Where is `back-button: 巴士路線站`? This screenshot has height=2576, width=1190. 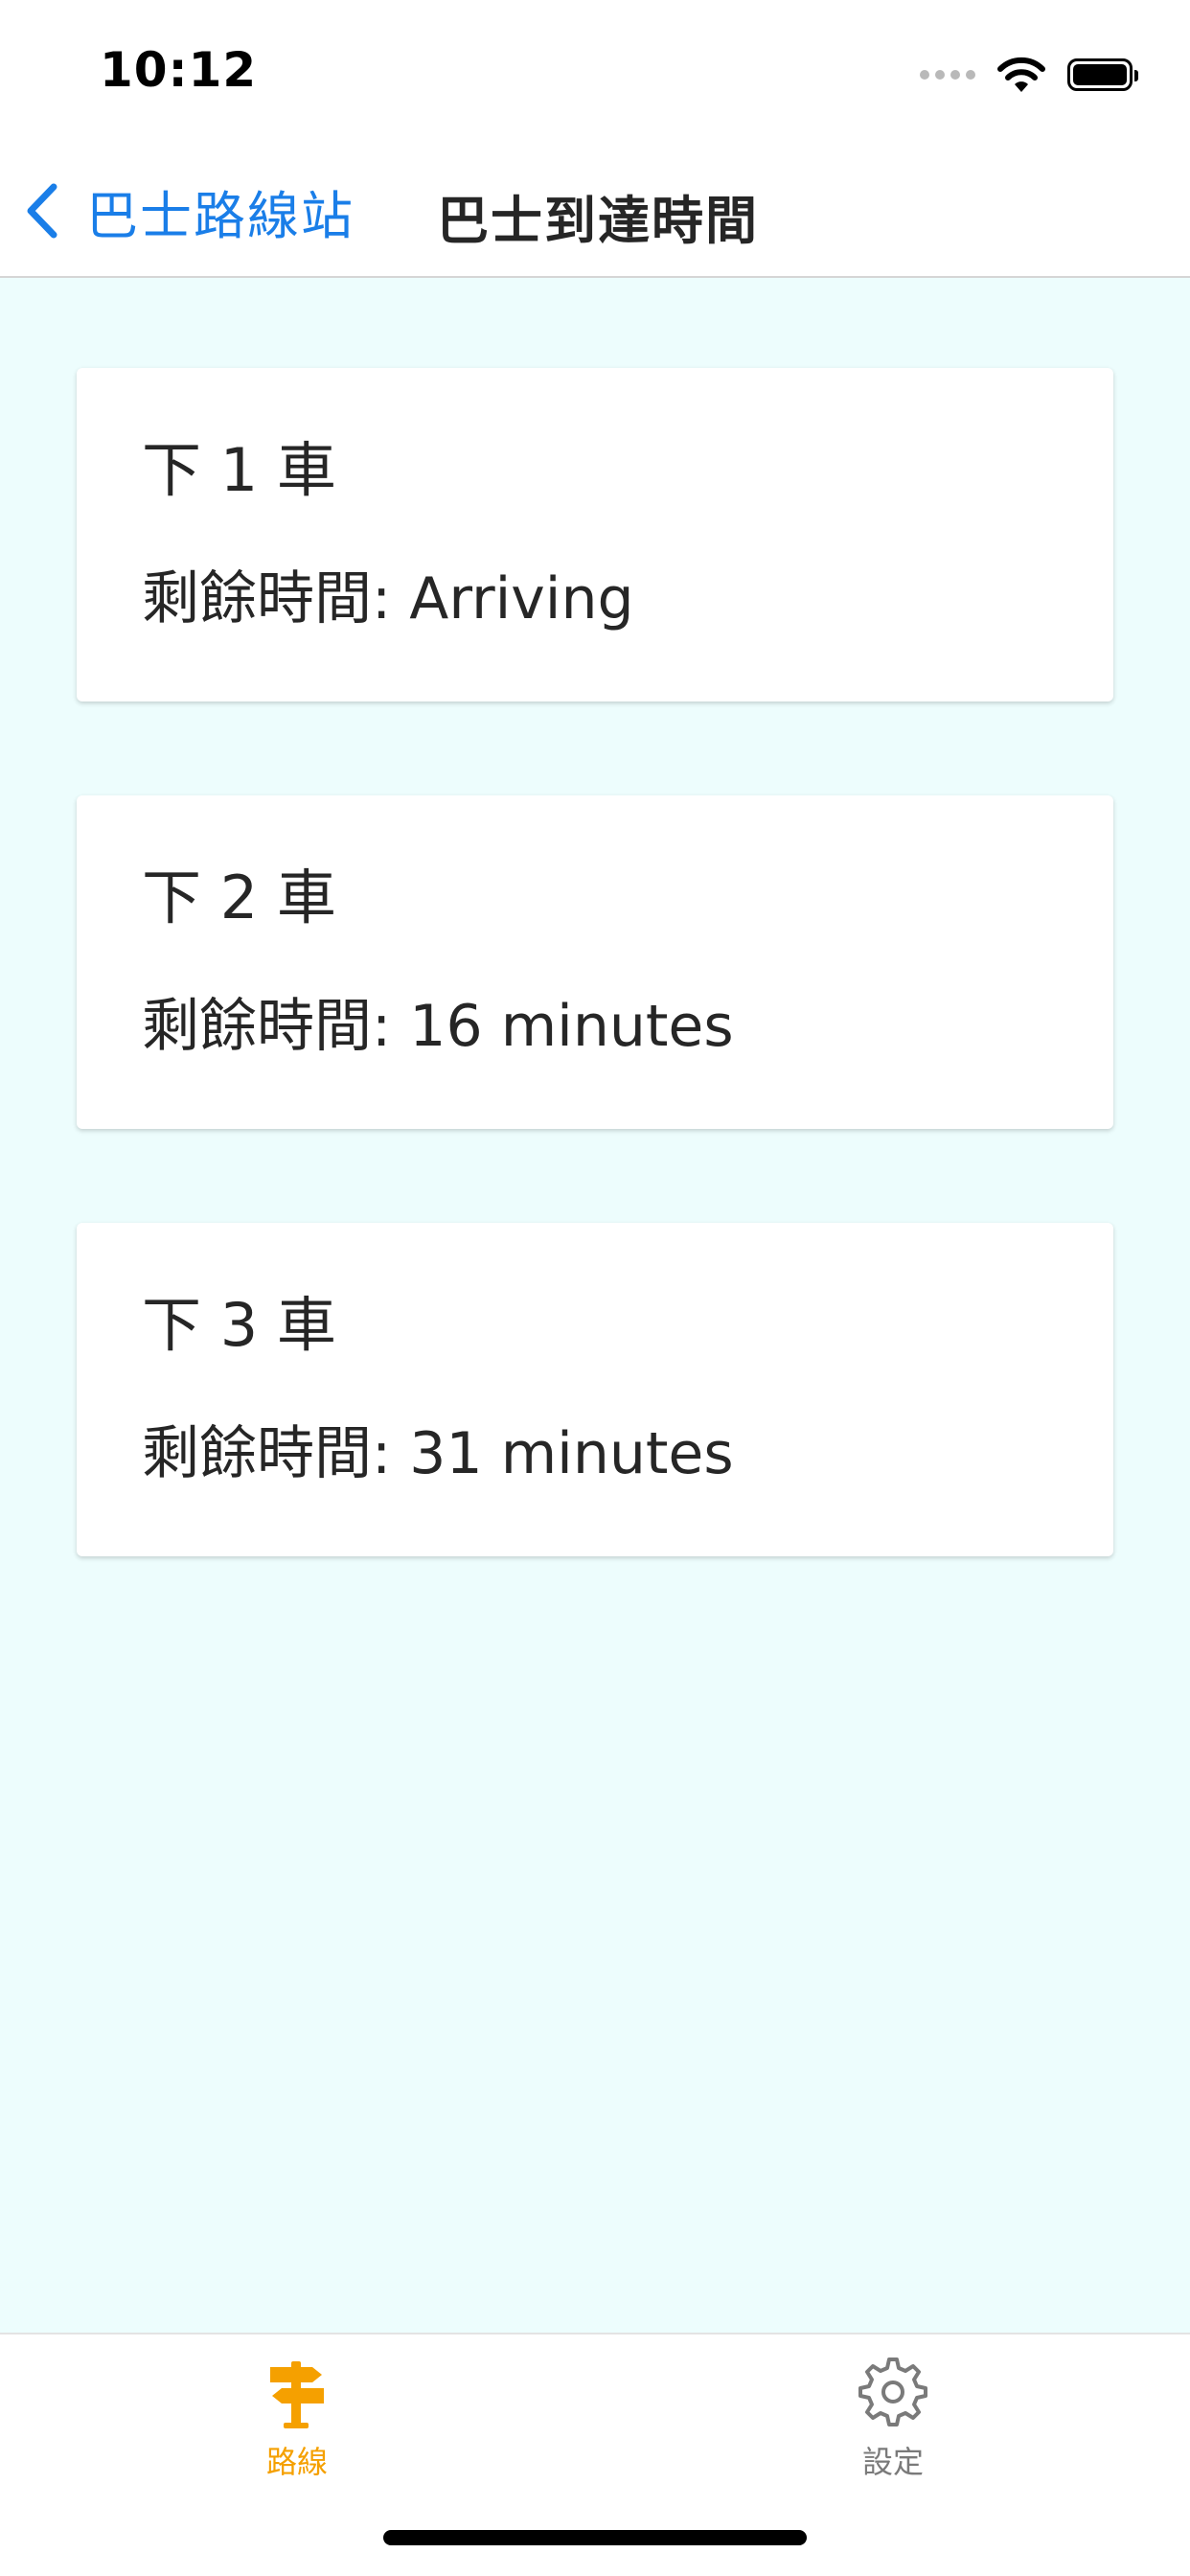
back-button: 巴士路線站 is located at coordinates (189, 210).